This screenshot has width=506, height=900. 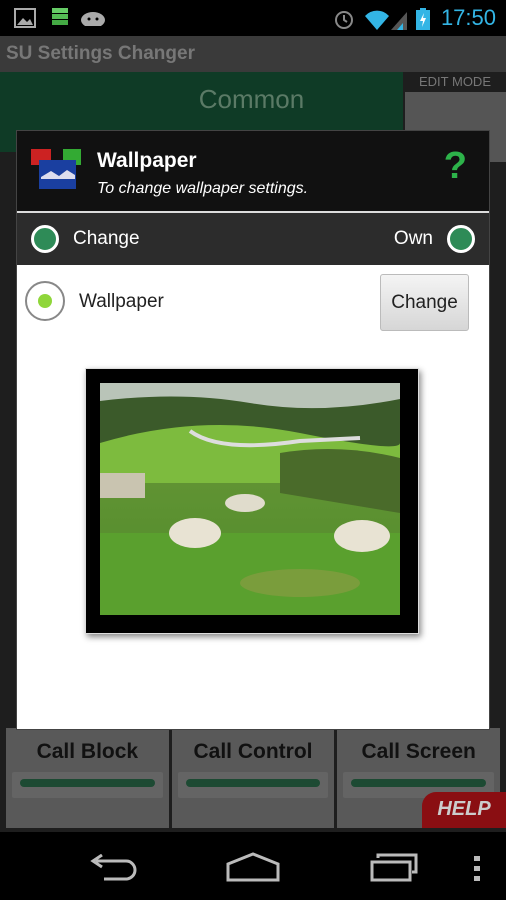 What do you see at coordinates (45, 301) in the screenshot?
I see `wallpaper-radio` at bounding box center [45, 301].